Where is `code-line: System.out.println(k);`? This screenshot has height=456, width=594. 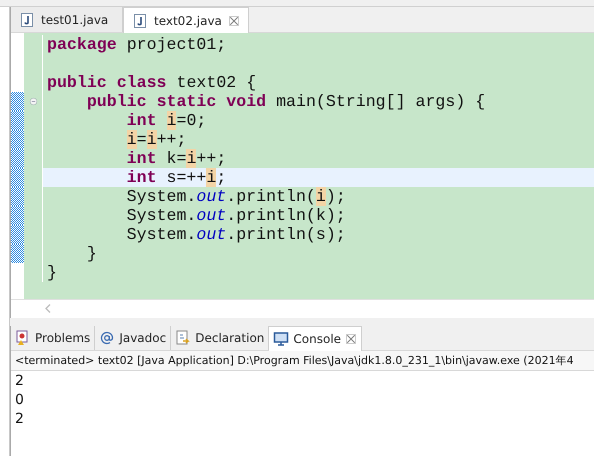
code-line: System.out.println(k); is located at coordinates (236, 215).